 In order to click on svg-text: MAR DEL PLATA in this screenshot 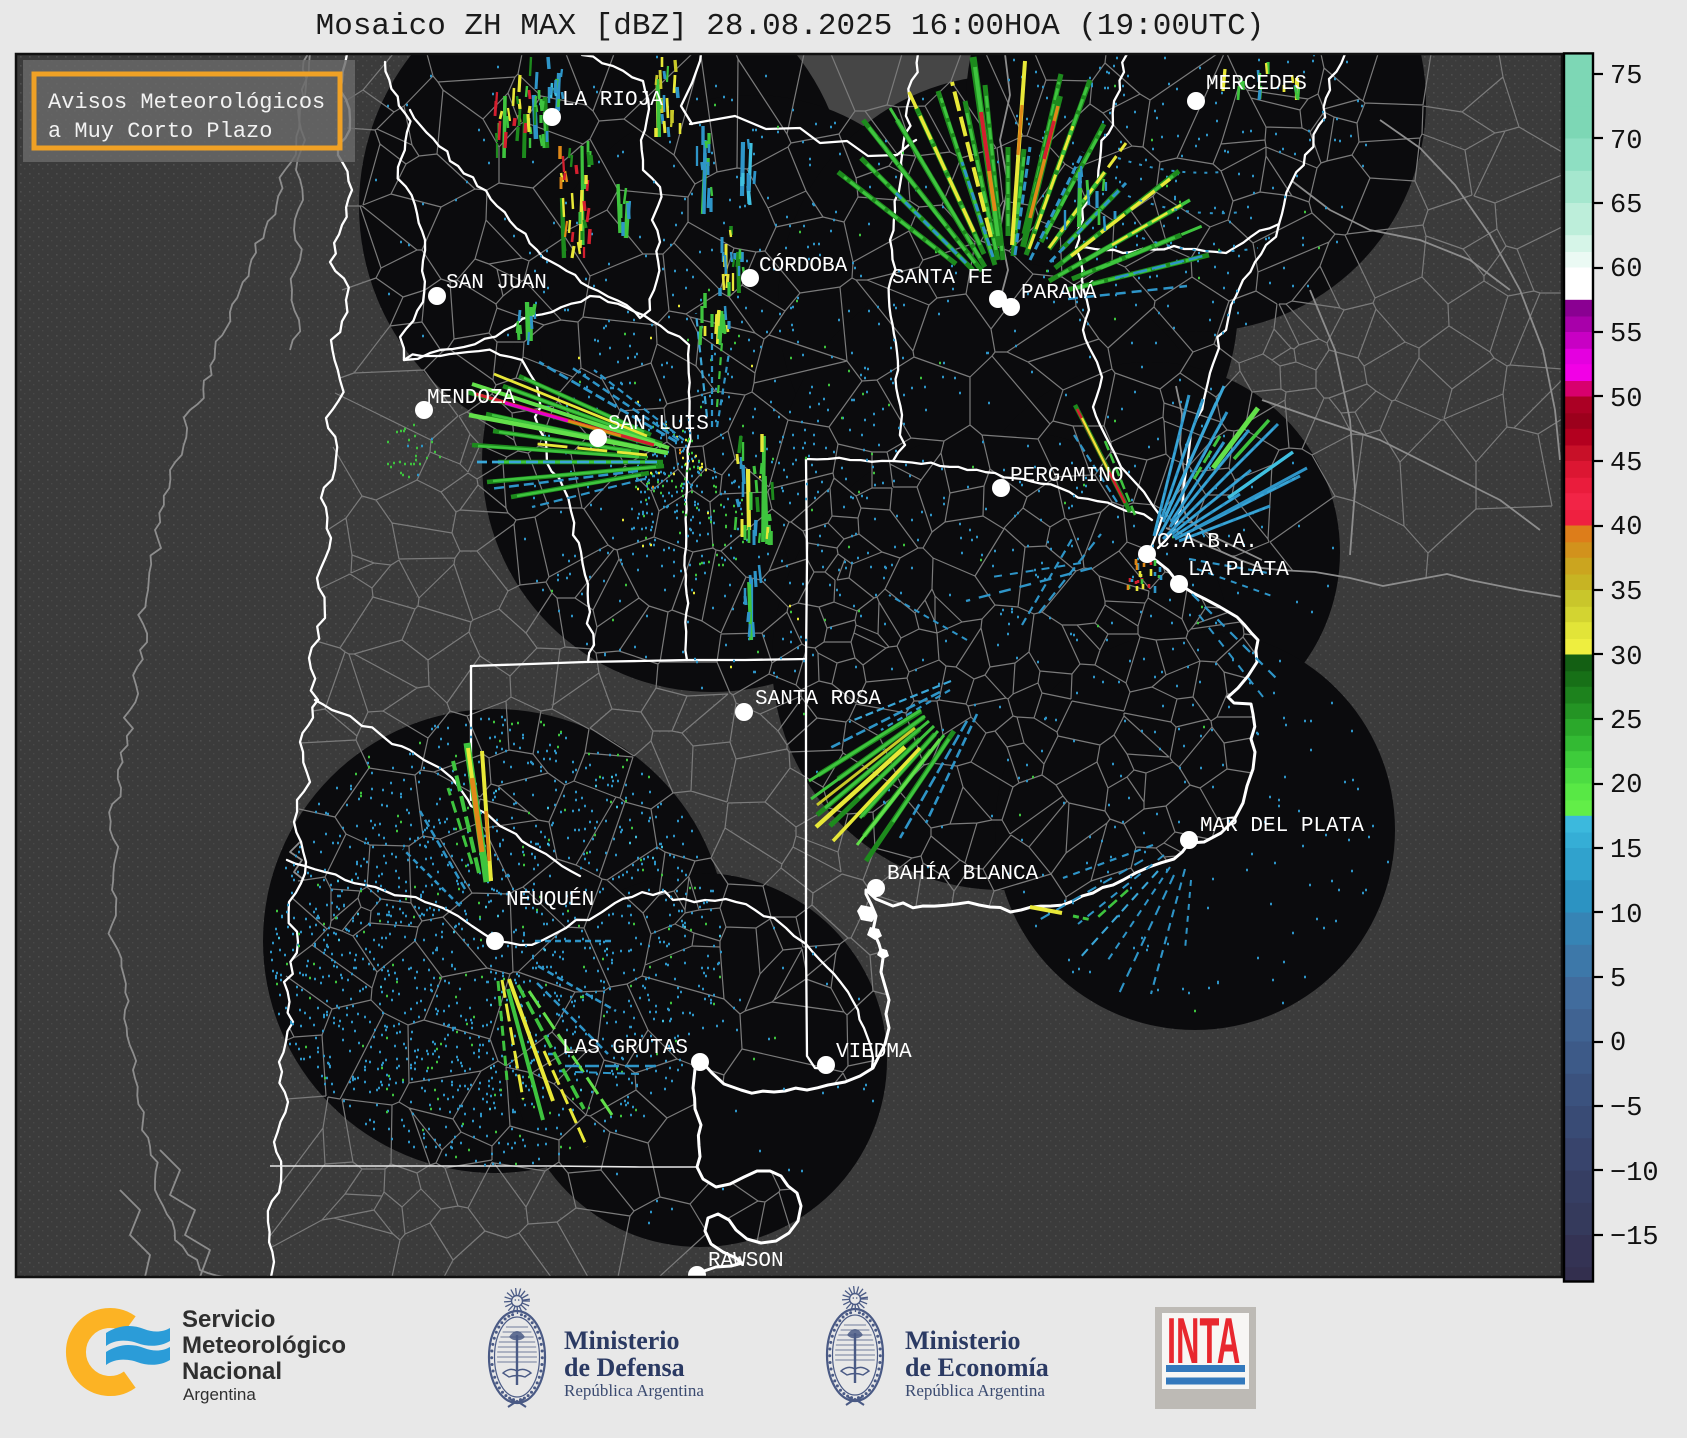, I will do `click(1282, 826)`.